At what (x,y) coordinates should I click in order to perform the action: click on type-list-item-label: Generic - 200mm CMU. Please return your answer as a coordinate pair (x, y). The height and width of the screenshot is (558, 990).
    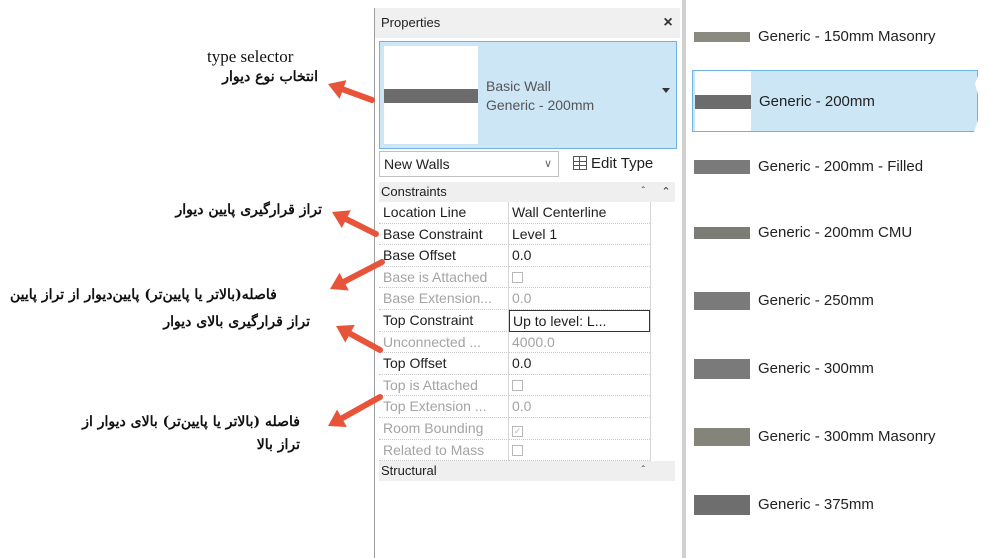
    Looking at the image, I should click on (835, 232).